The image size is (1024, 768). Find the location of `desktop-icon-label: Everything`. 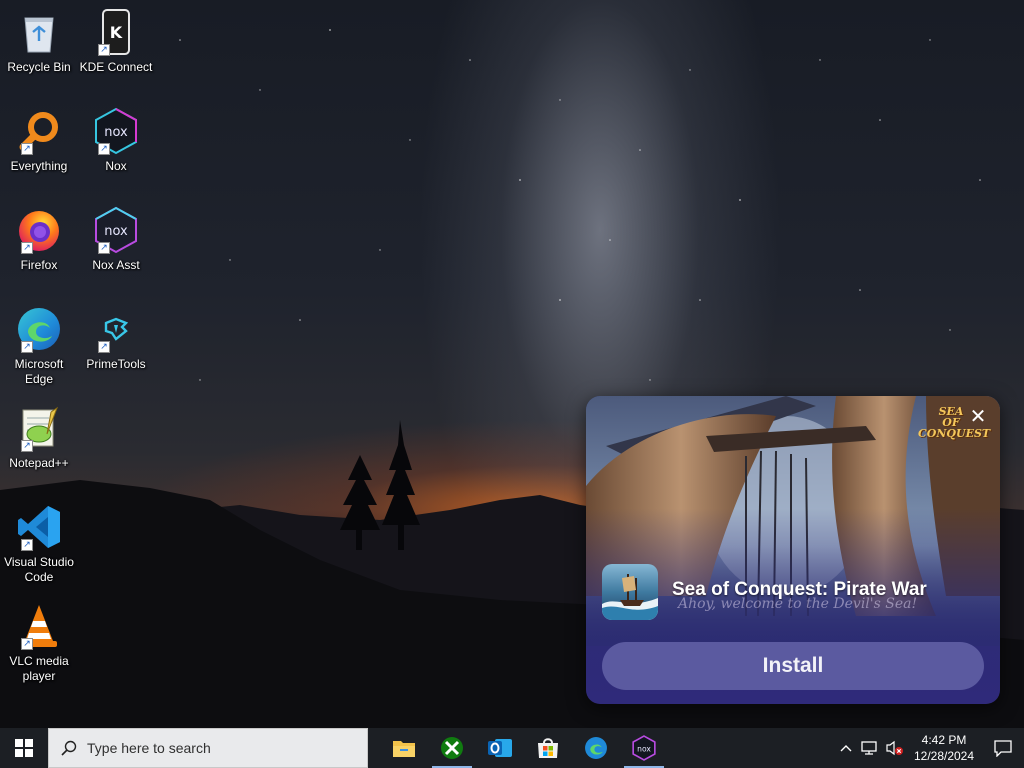

desktop-icon-label: Everything is located at coordinates (39, 166).